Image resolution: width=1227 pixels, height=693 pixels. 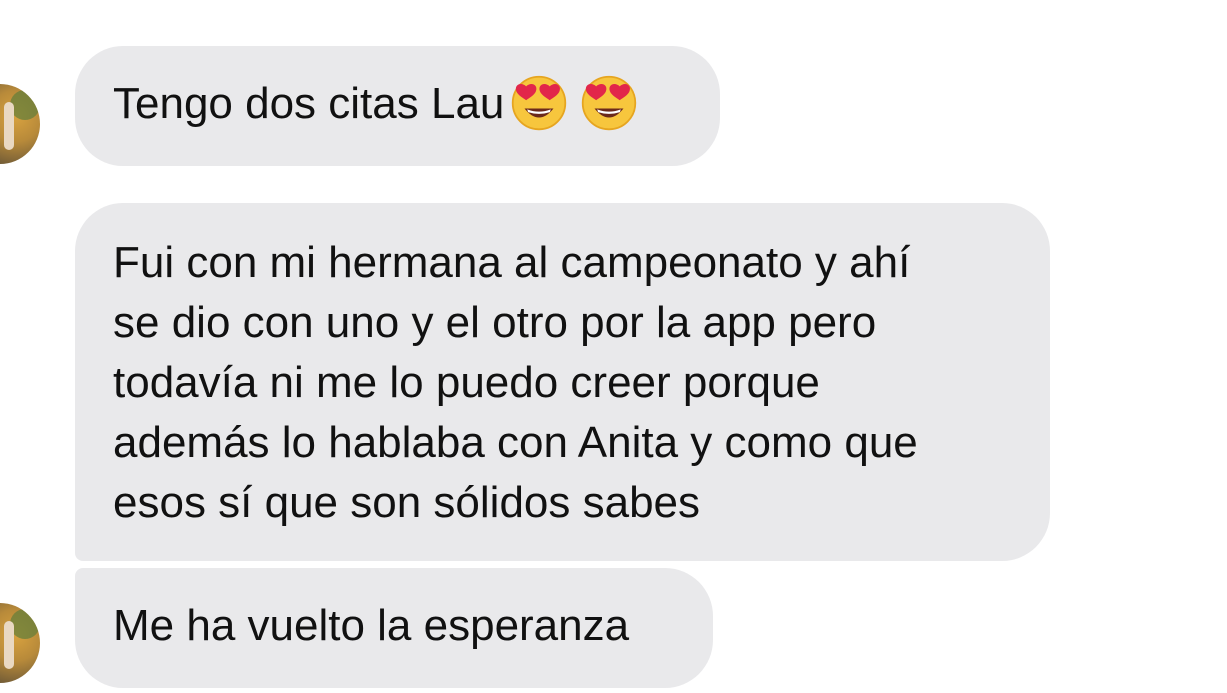 I want to click on message-text: Tengo dos citas Lau, so click(x=309, y=103).